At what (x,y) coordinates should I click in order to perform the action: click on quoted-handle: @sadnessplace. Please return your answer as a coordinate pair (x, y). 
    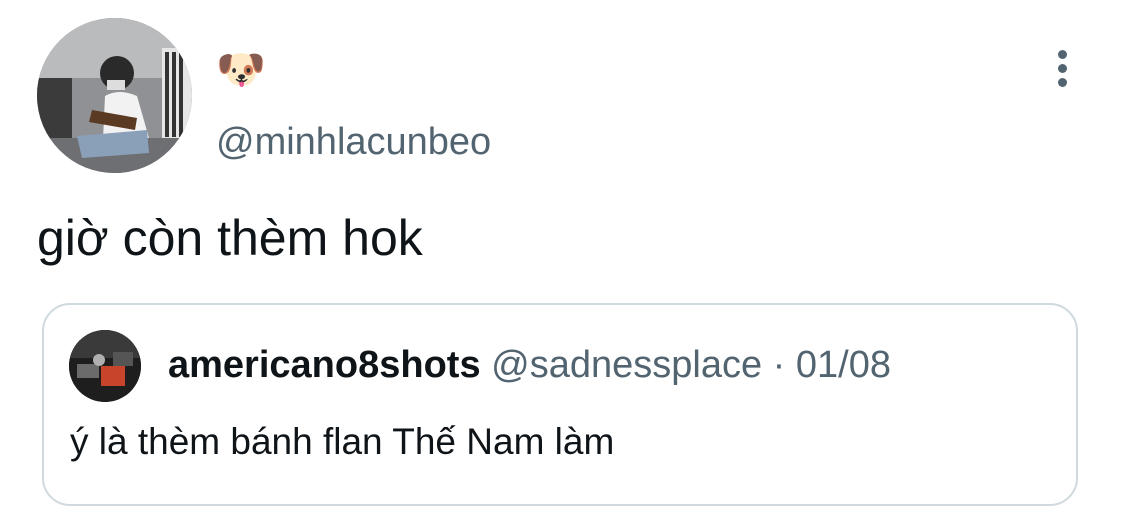
    Looking at the image, I should click on (626, 365).